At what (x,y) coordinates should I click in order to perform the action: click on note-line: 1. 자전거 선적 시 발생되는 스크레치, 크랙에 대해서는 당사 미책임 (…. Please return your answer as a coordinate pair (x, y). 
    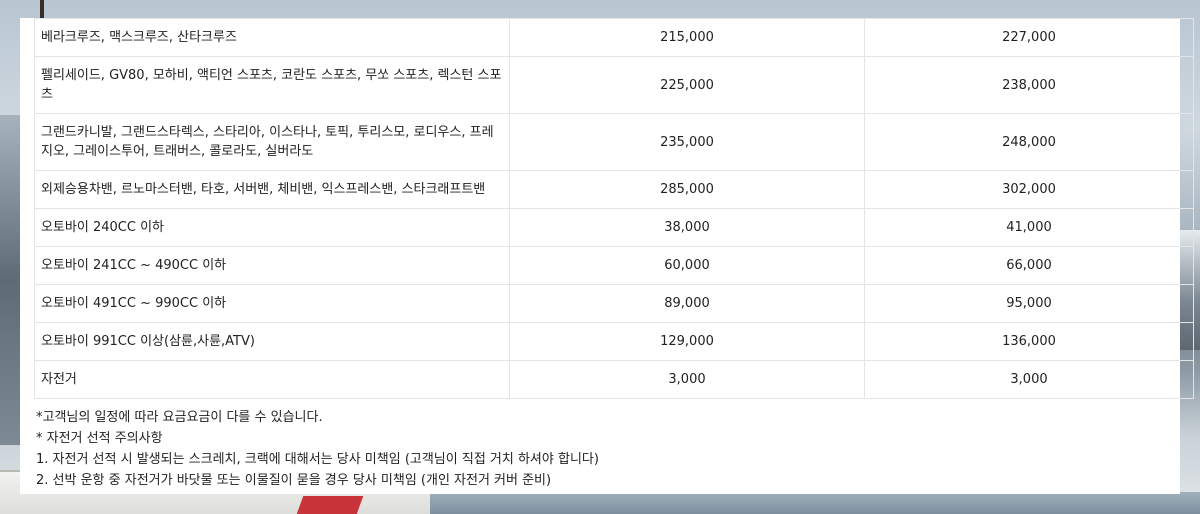
    Looking at the image, I should click on (317, 459).